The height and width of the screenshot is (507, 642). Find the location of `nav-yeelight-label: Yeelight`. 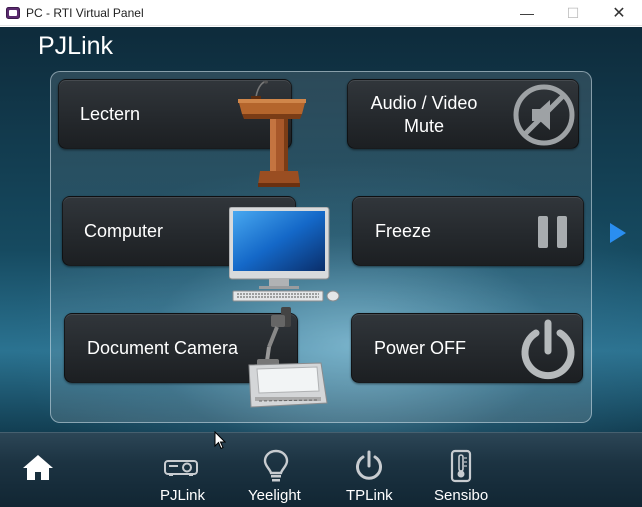

nav-yeelight-label: Yeelight is located at coordinates (274, 495).